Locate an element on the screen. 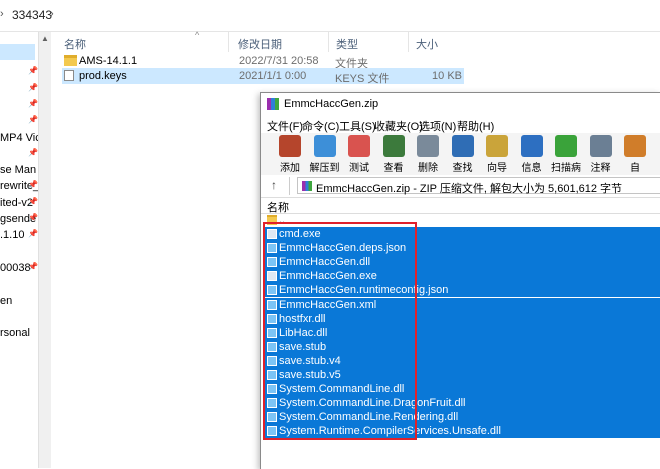  menu-options: 选项(N) is located at coordinates (437, 126).